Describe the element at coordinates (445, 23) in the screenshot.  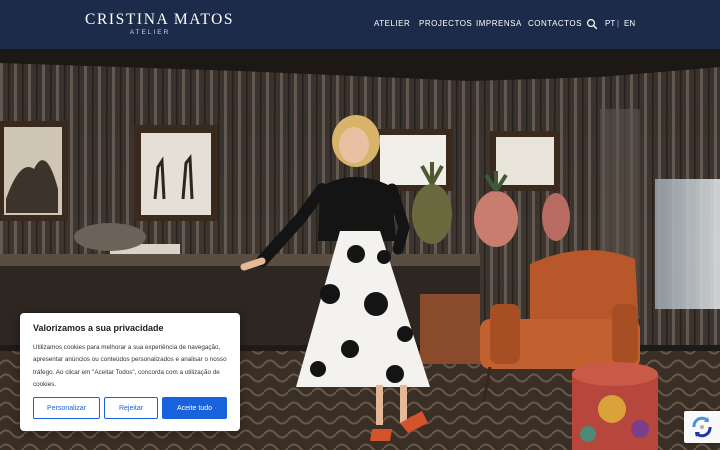
I see `nav-item-projectos: PROJECTOS` at that location.